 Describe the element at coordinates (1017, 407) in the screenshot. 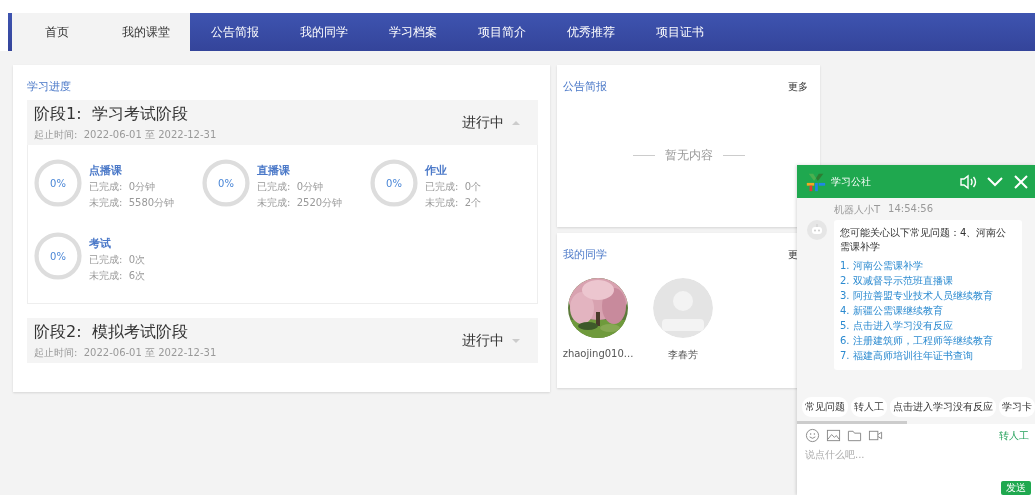

I see `quick-reply-button: 学习卡` at that location.